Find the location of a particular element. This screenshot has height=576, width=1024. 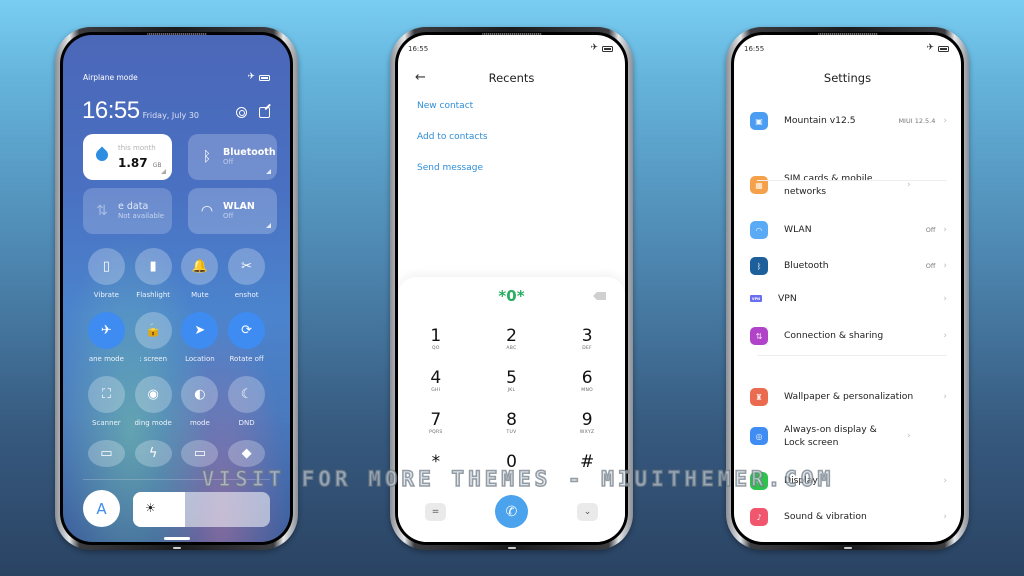

toggle-button: ✂ is located at coordinates (247, 266).